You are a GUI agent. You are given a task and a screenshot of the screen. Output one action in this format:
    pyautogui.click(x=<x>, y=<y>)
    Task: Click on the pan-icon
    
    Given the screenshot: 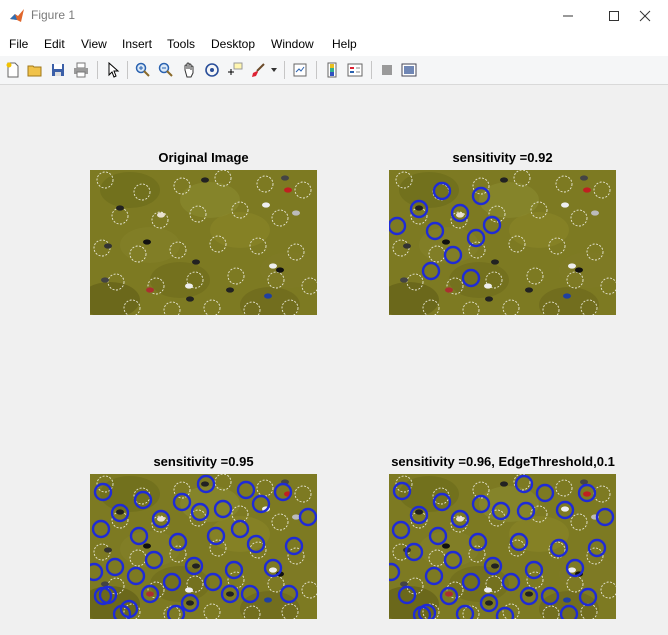 What is the action you would take?
    pyautogui.click(x=189, y=70)
    